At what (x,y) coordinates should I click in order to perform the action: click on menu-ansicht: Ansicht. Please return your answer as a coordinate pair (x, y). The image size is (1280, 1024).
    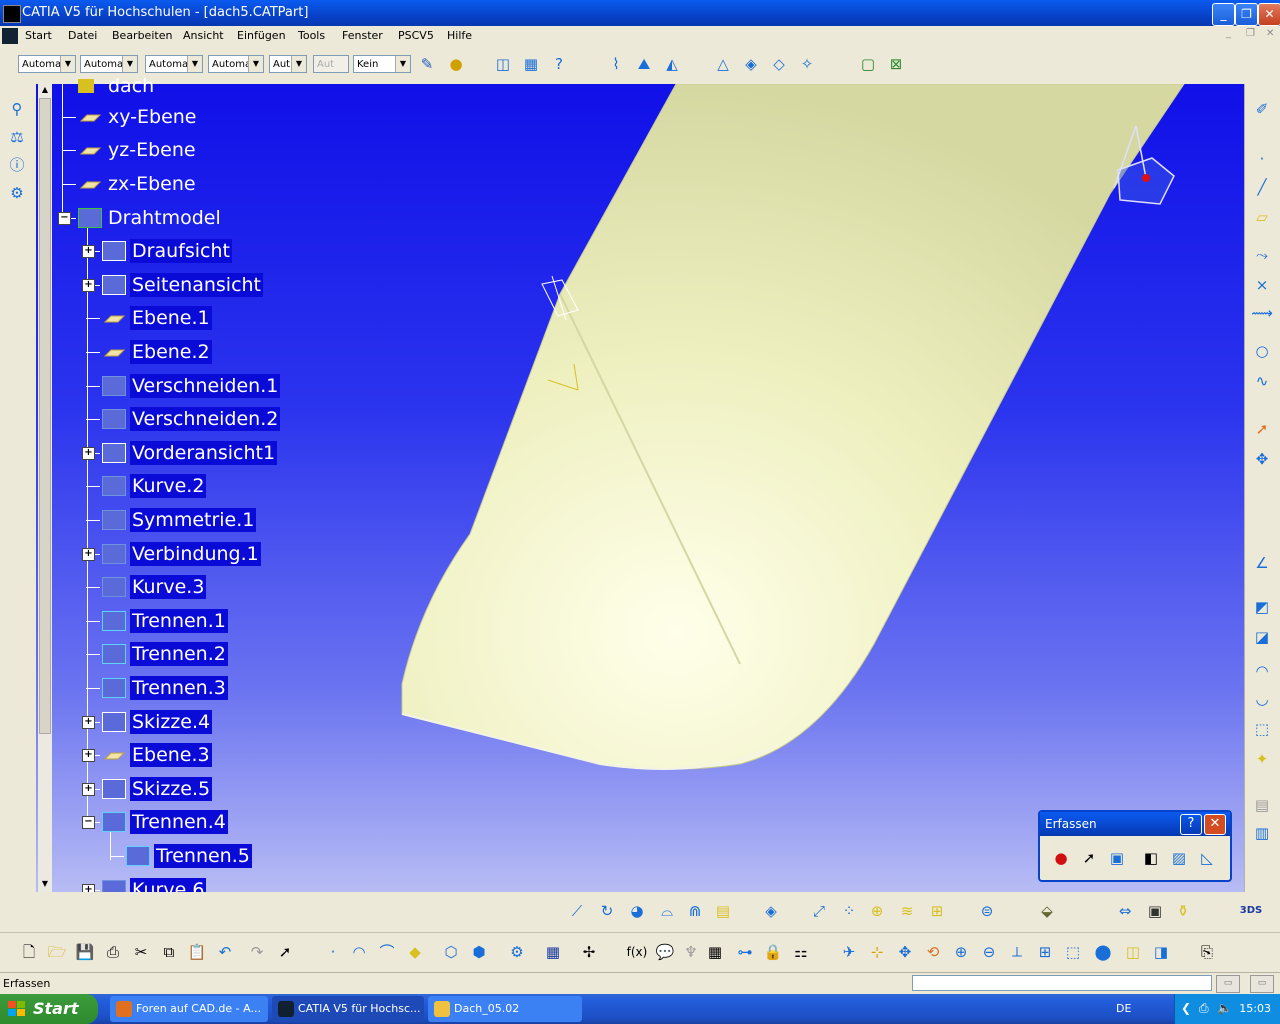
    Looking at the image, I should click on (203, 35).